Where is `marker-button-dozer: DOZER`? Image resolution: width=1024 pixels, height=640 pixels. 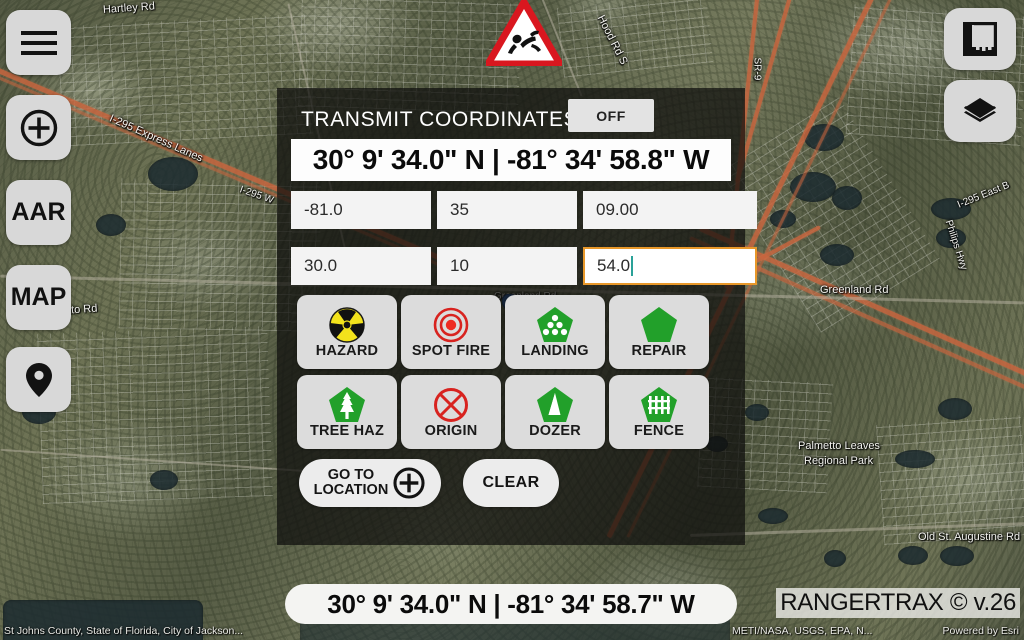 marker-button-dozer: DOZER is located at coordinates (555, 412).